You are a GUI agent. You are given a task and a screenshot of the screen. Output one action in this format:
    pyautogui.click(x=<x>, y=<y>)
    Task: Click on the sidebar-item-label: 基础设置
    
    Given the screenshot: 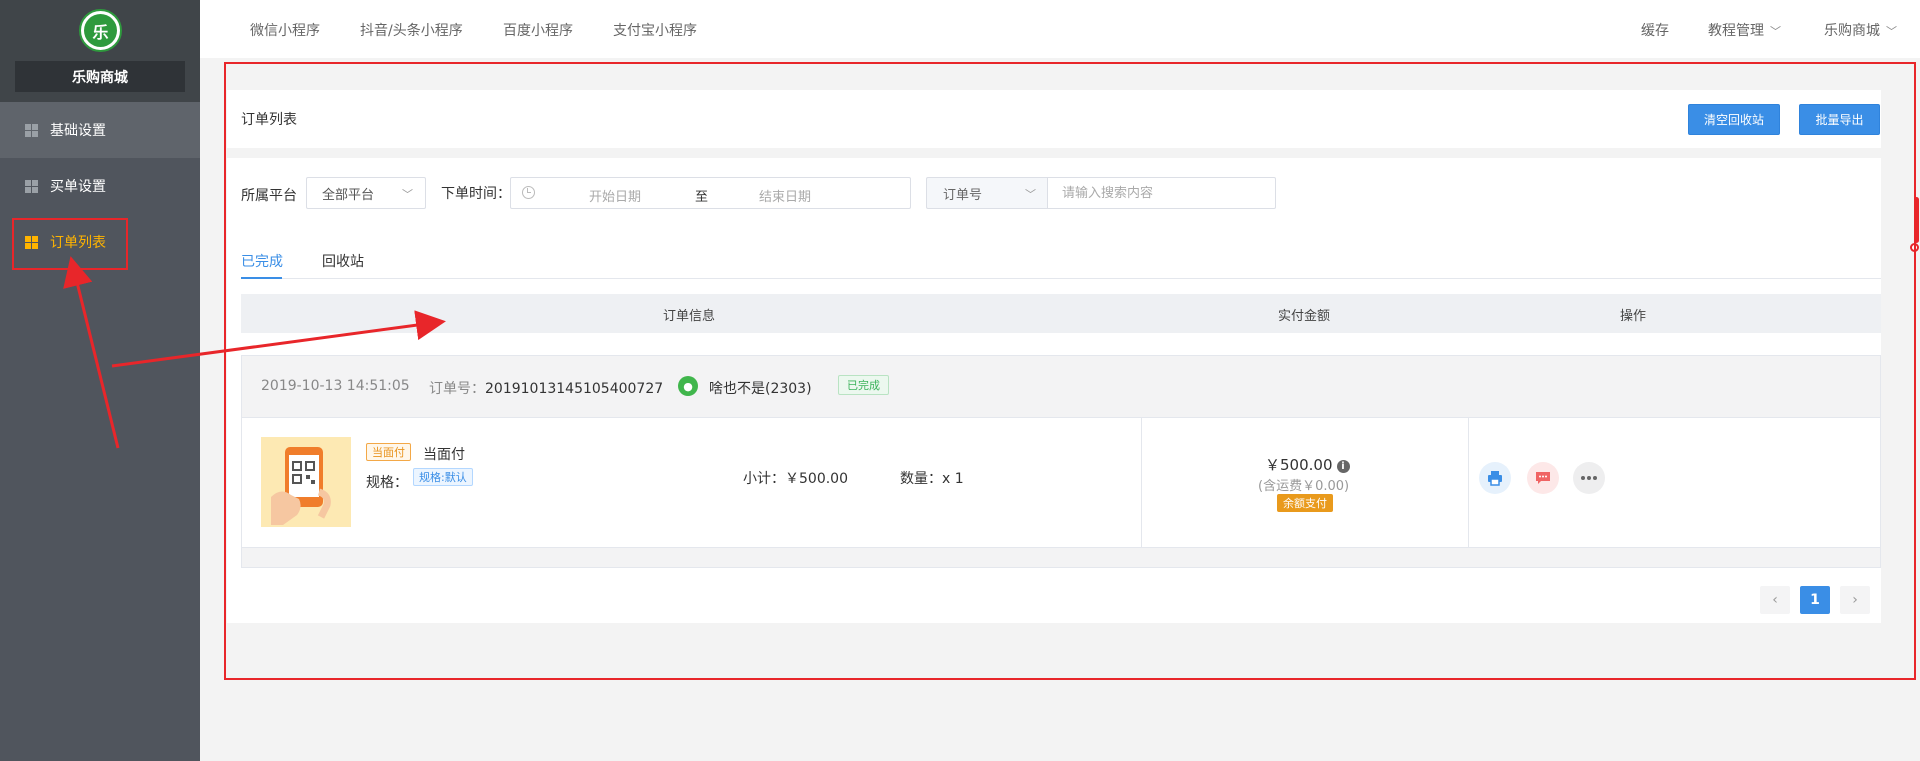 What is the action you would take?
    pyautogui.click(x=78, y=131)
    